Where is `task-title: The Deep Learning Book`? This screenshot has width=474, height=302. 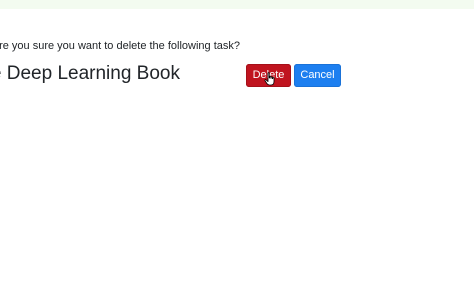 task-title: The Deep Learning Book is located at coordinates (90, 73).